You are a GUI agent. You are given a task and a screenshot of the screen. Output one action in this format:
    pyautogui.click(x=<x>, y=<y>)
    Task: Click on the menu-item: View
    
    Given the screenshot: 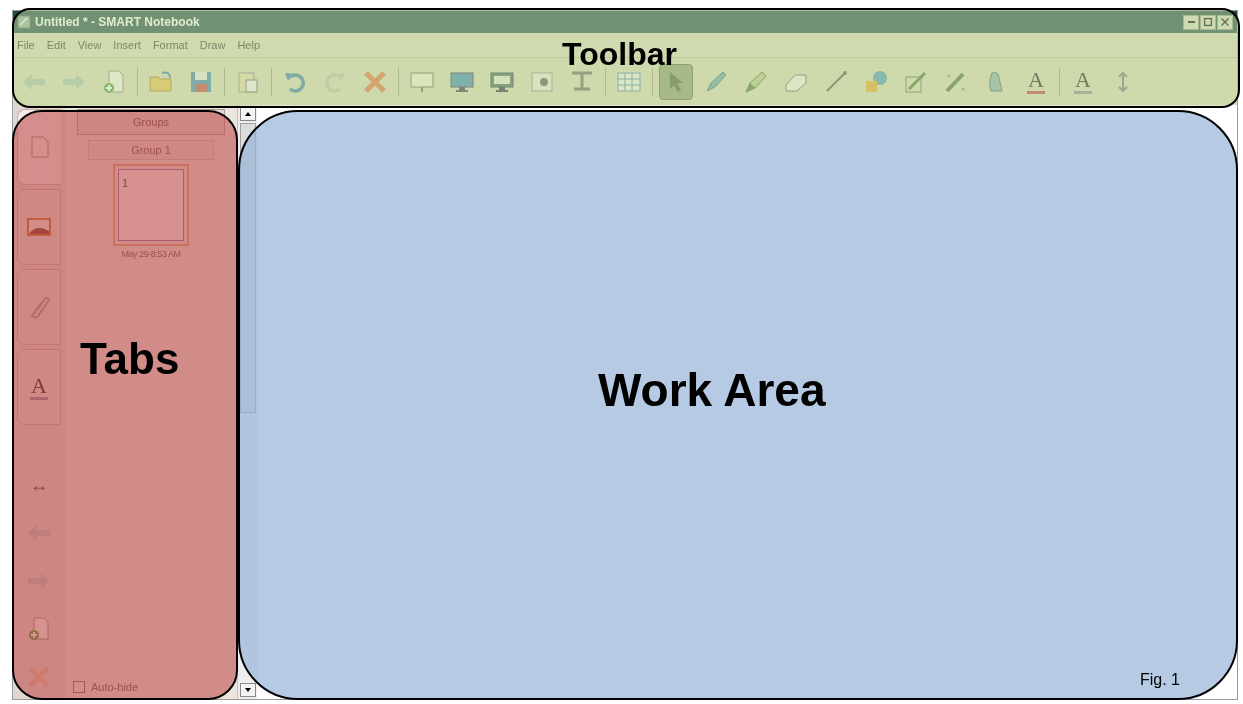 What is the action you would take?
    pyautogui.click(x=89, y=45)
    